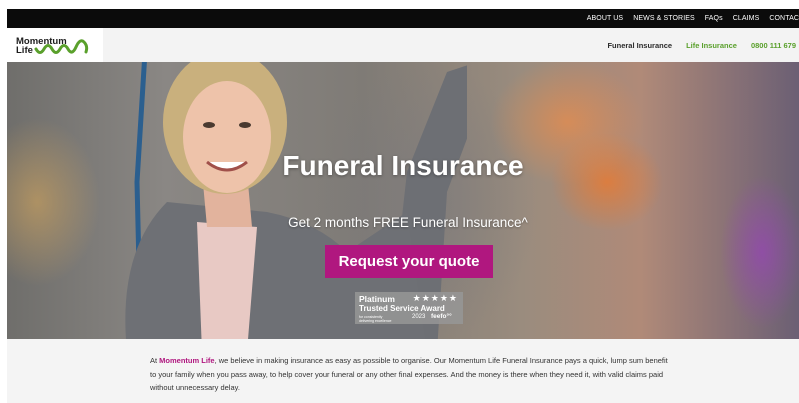 Image resolution: width=799 pixels, height=403 pixels. I want to click on phone-number-link: 0800 111 679, so click(773, 45).